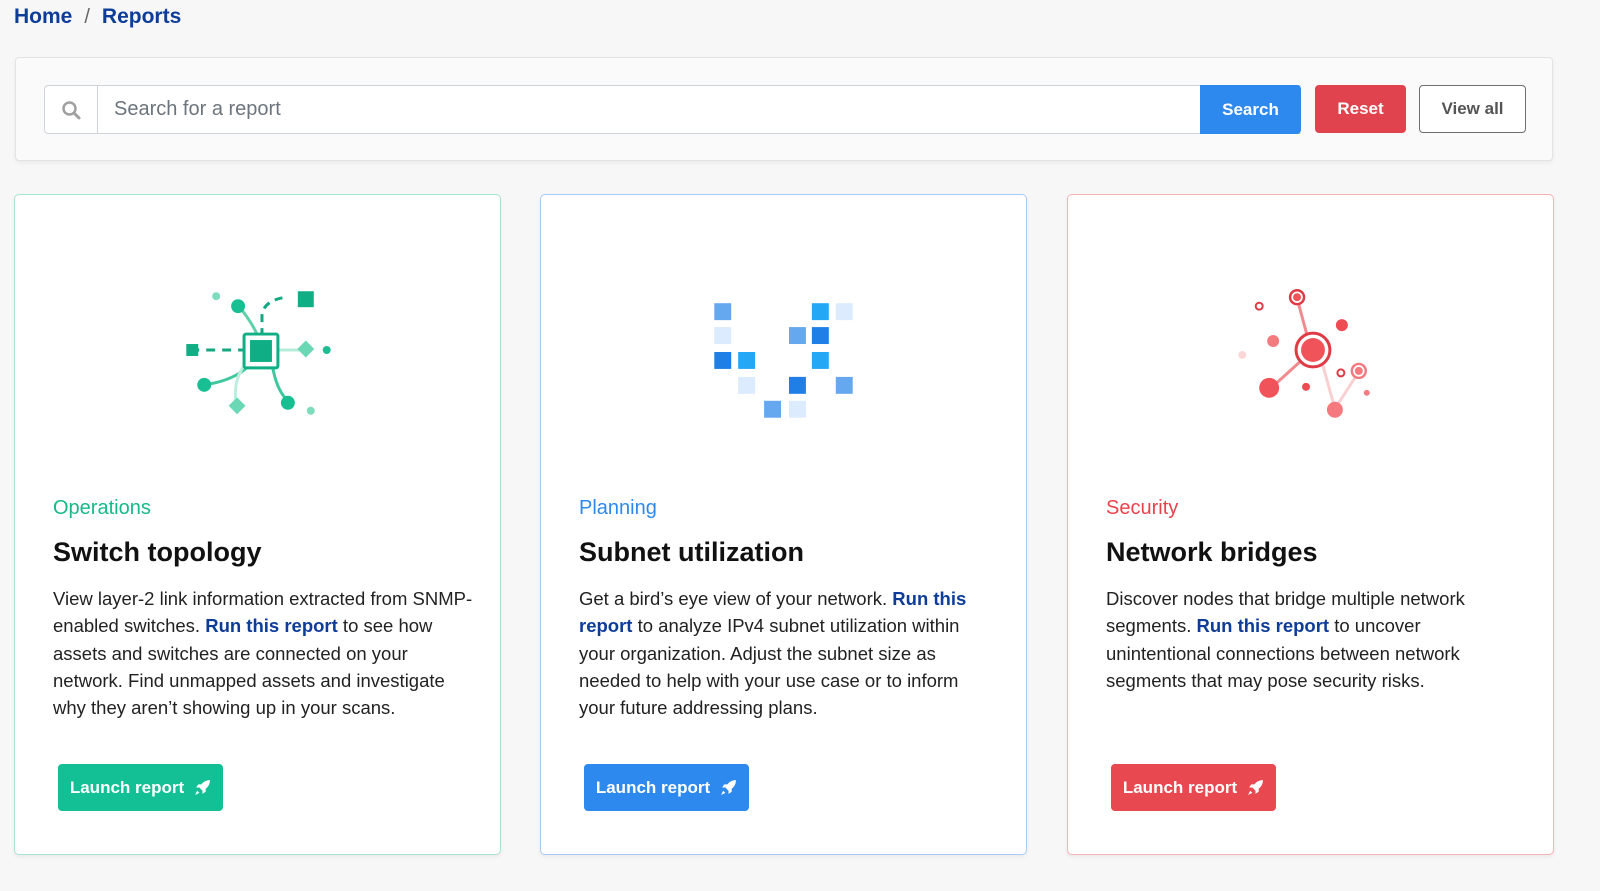 The image size is (1600, 891). I want to click on view-all-button: View all, so click(1472, 109).